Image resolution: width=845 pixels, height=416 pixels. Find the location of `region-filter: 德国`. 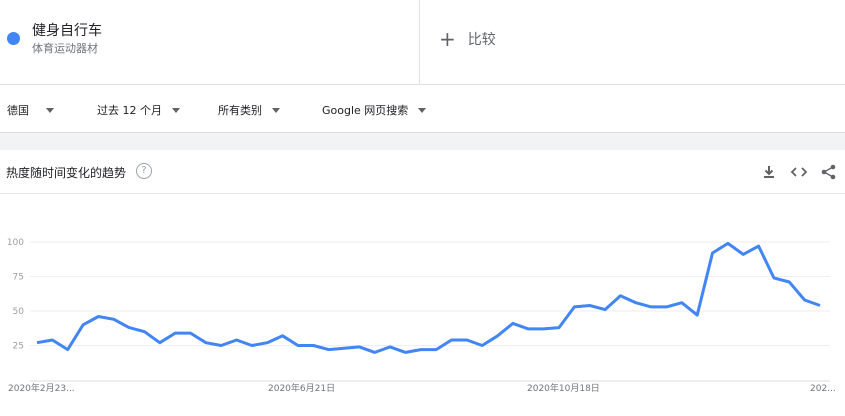

region-filter: 德国 is located at coordinates (30, 110).